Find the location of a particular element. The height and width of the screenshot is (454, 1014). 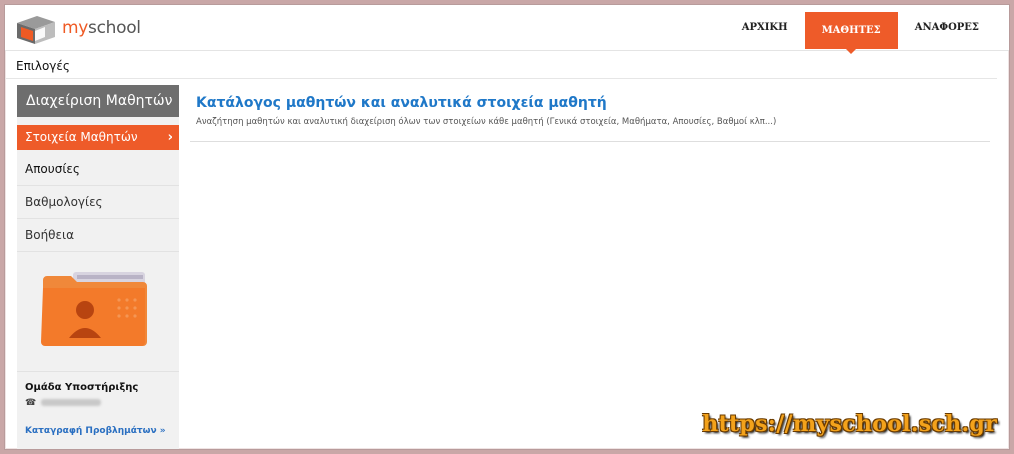

report-problems-link: Καταγραφή Προβλημάτων » is located at coordinates (98, 431).